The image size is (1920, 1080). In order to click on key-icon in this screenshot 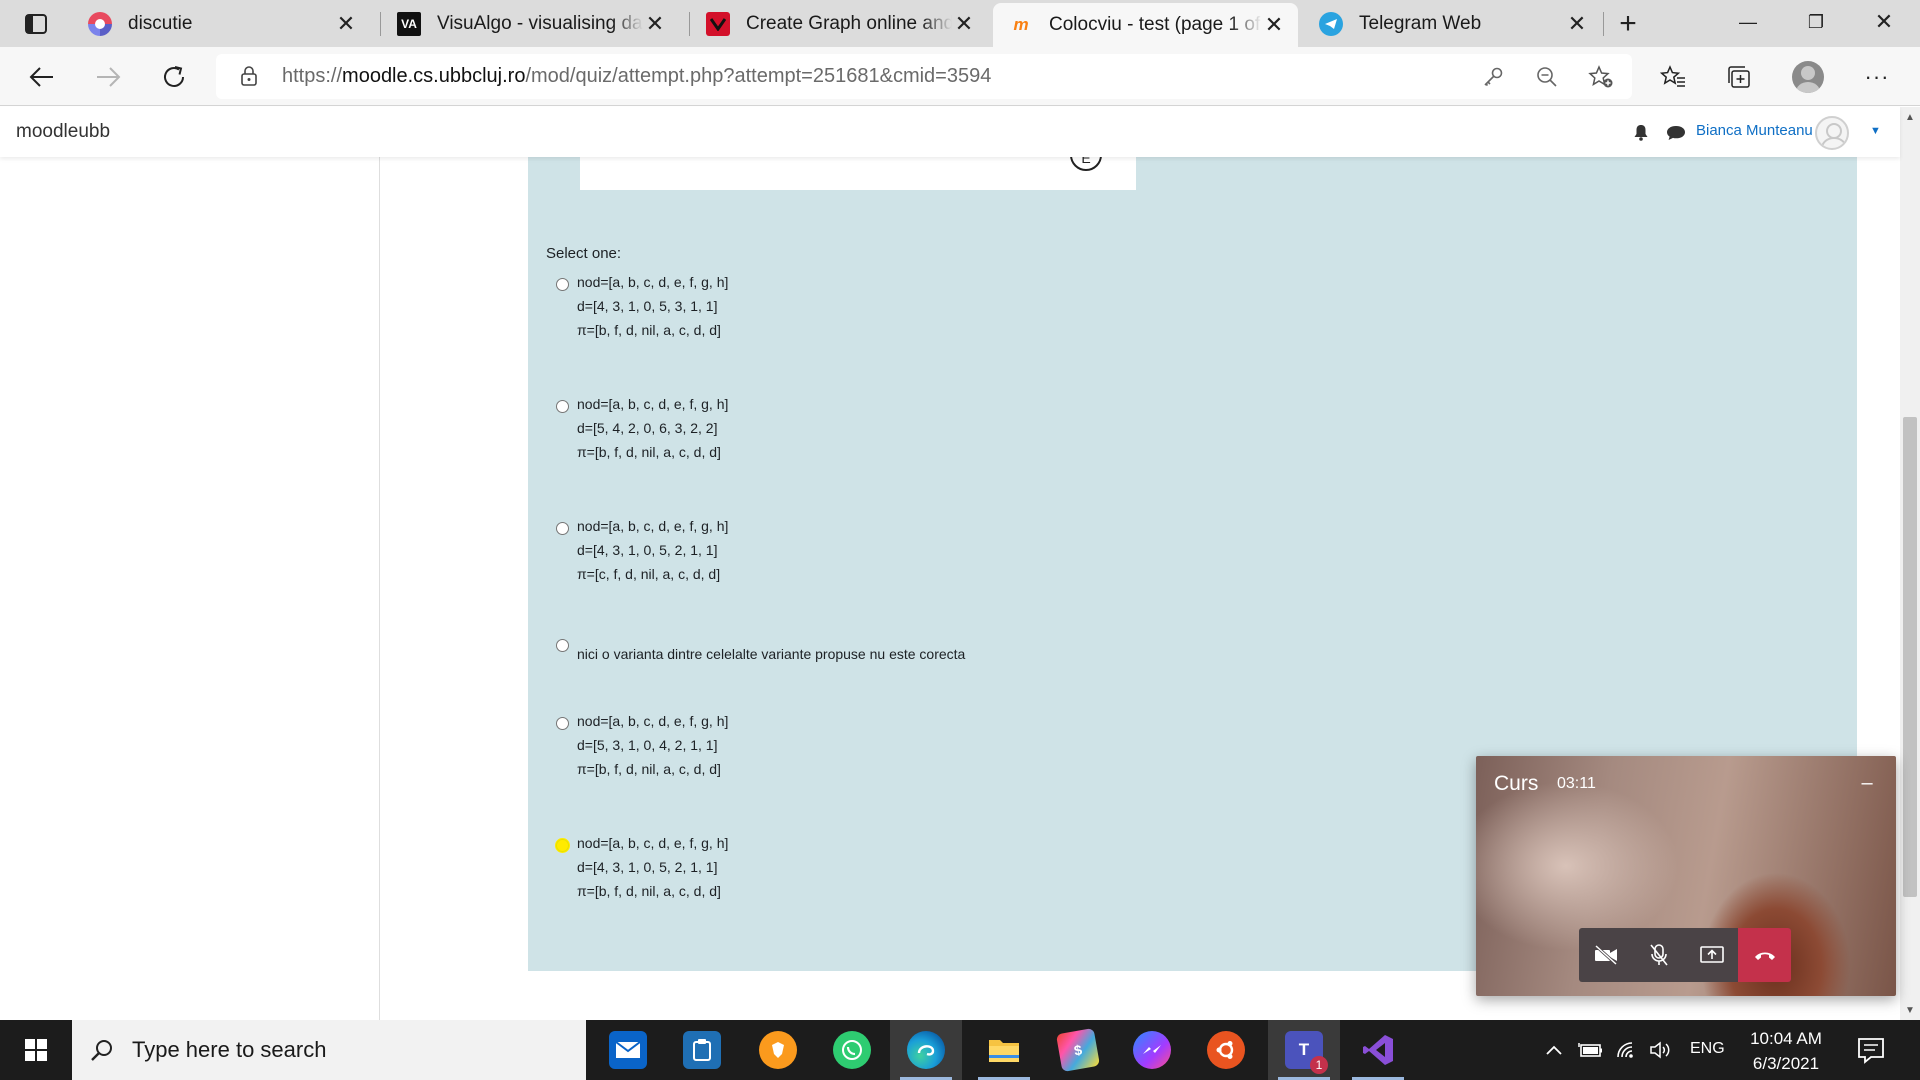, I will do `click(1493, 77)`.